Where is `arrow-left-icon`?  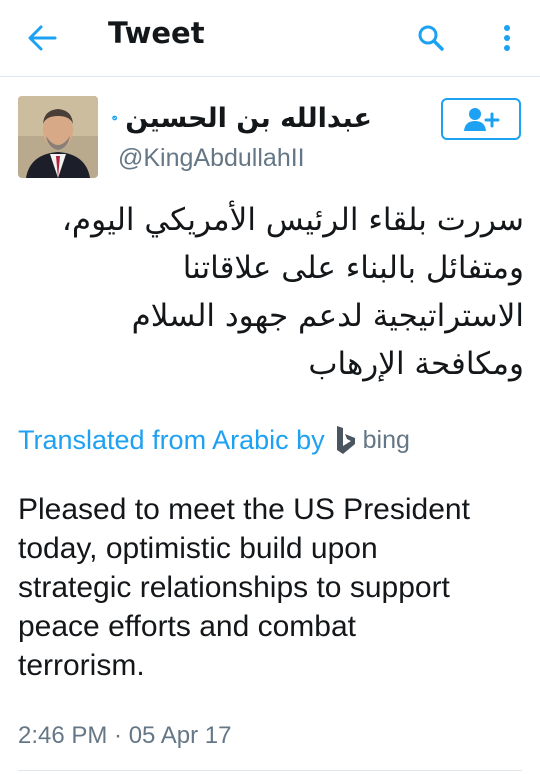
arrow-left-icon is located at coordinates (42, 38).